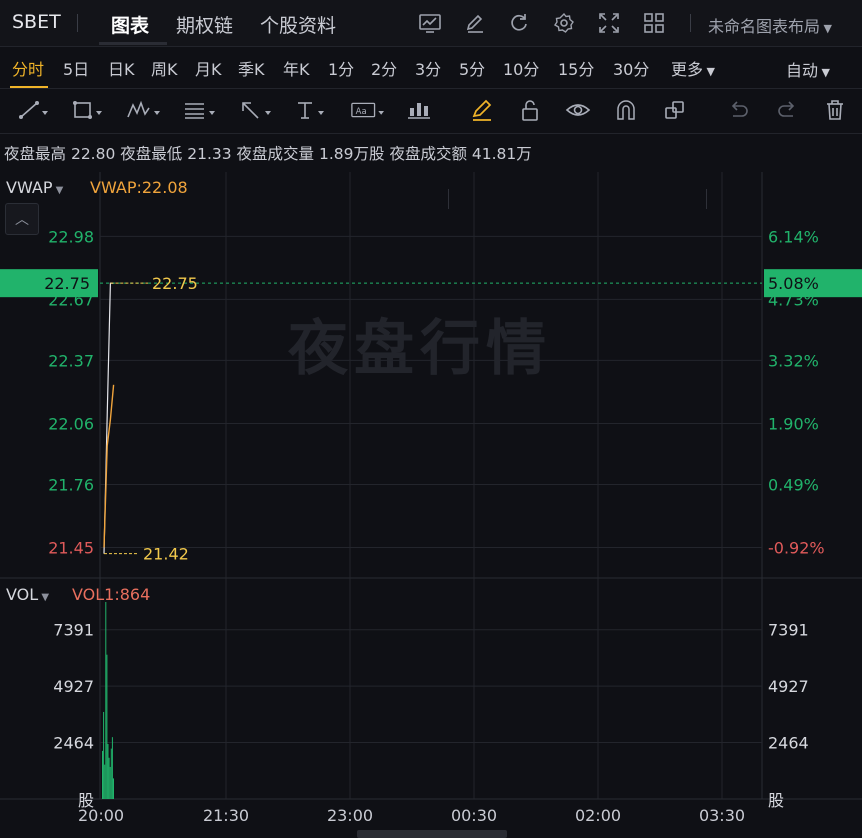 Image resolution: width=862 pixels, height=838 pixels. I want to click on period-year: 年K, so click(296, 68).